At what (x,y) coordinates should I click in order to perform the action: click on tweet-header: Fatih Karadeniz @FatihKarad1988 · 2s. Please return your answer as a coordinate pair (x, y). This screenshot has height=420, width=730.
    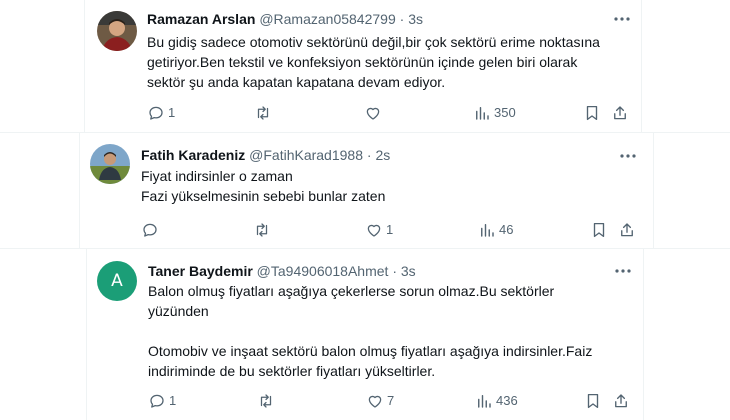
    Looking at the image, I should click on (265, 155).